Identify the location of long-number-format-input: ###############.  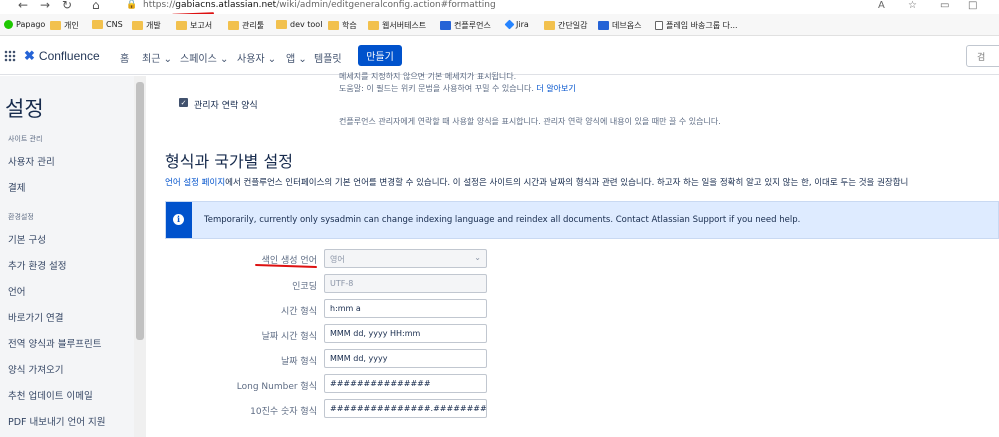
(405, 383).